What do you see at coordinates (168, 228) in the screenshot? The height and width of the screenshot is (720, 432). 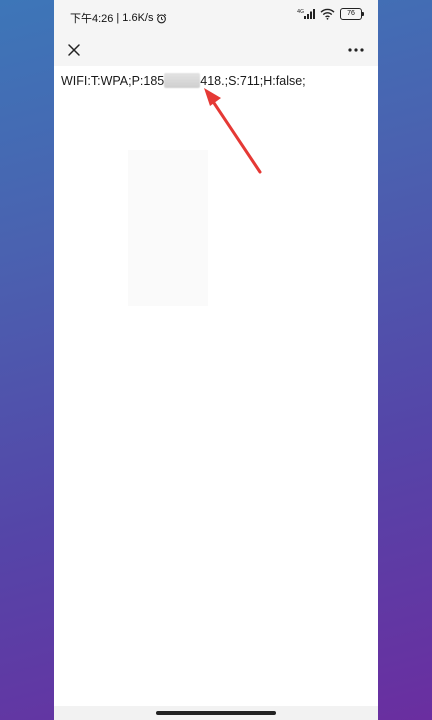 I see `faint-background-block` at bounding box center [168, 228].